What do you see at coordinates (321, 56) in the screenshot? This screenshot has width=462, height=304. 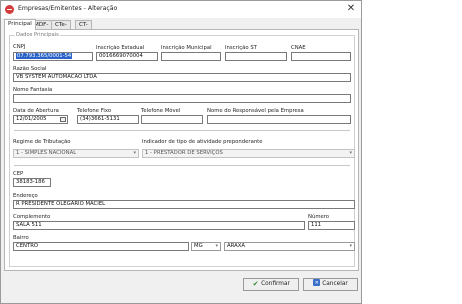 I see `cnae-input` at bounding box center [321, 56].